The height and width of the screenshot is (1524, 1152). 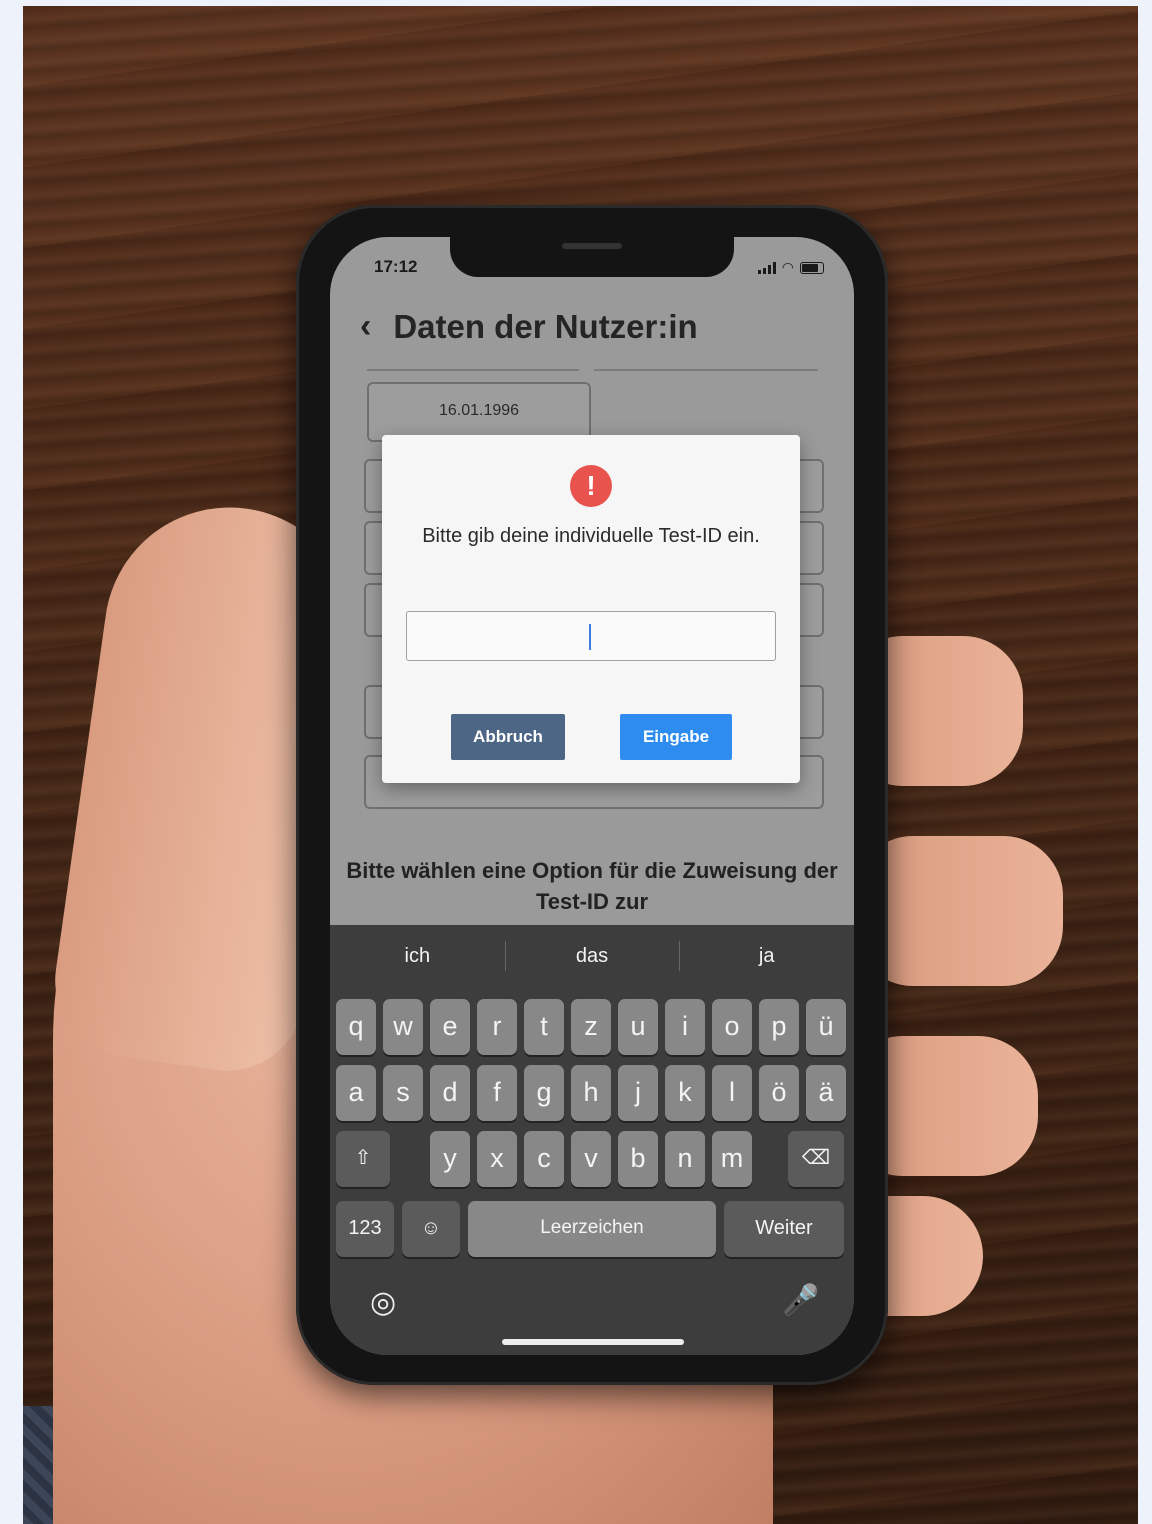 What do you see at coordinates (638, 1159) in the screenshot?
I see `key-b: b` at bounding box center [638, 1159].